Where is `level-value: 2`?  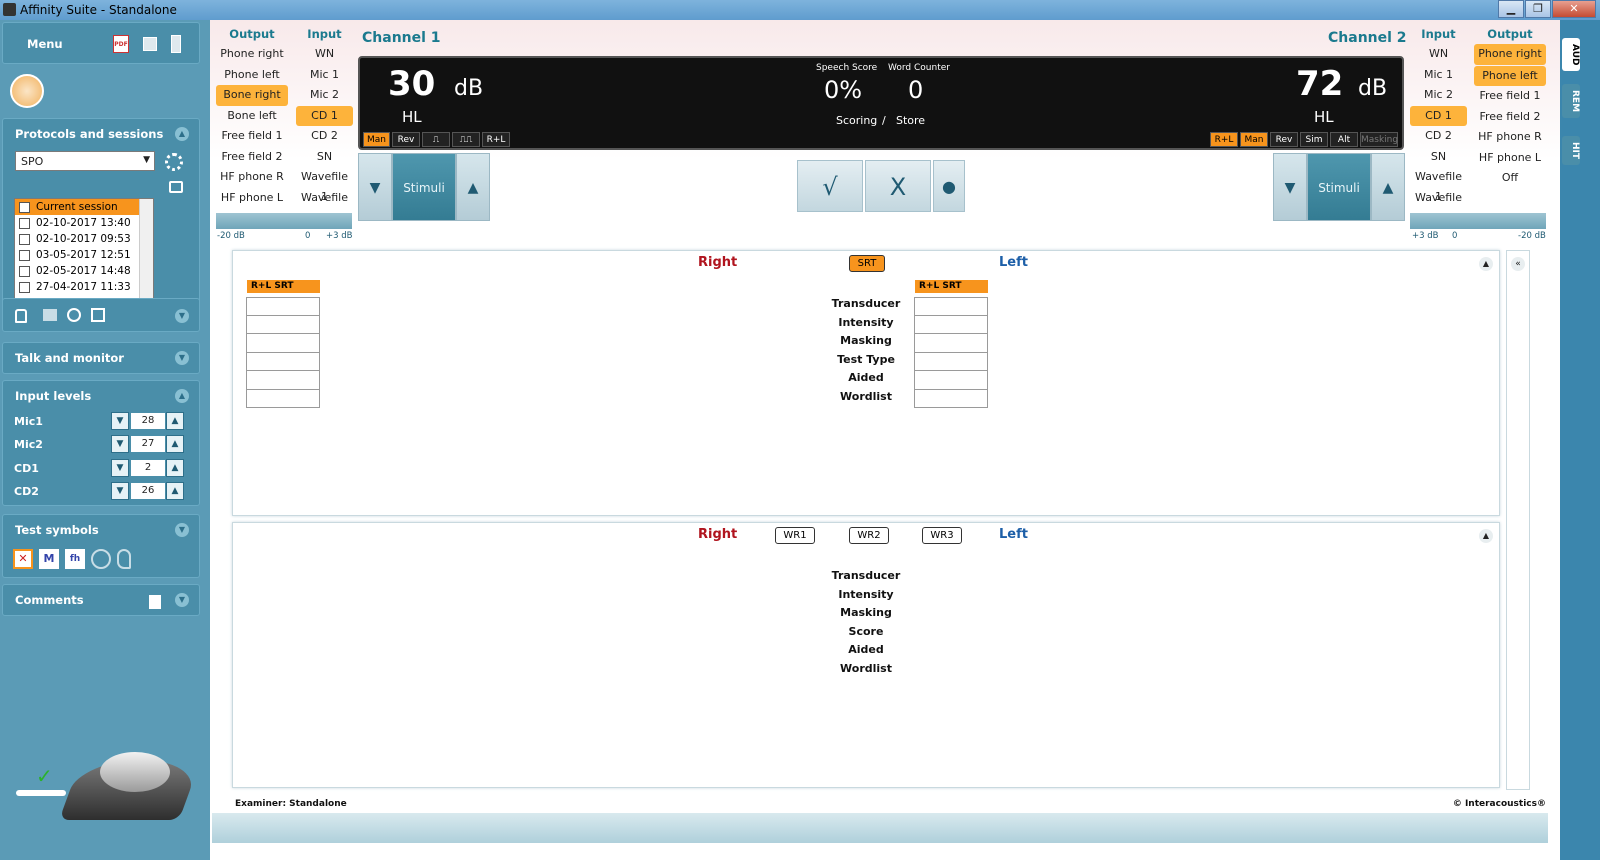 level-value: 2 is located at coordinates (148, 468).